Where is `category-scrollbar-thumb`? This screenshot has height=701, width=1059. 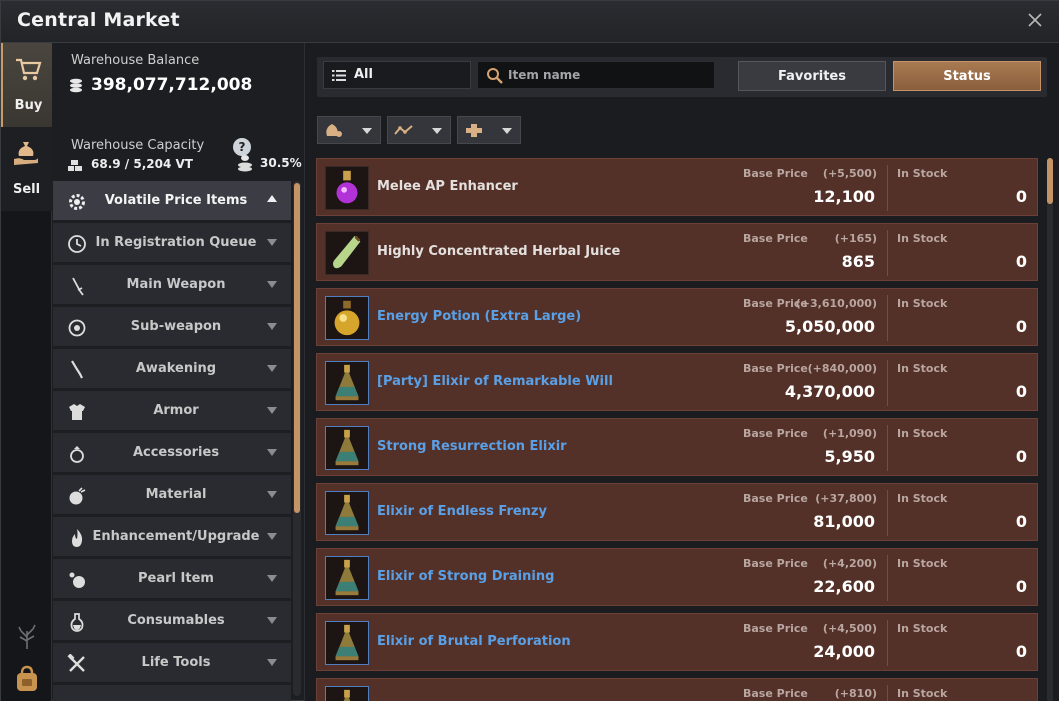
category-scrollbar-thumb is located at coordinates (297, 348).